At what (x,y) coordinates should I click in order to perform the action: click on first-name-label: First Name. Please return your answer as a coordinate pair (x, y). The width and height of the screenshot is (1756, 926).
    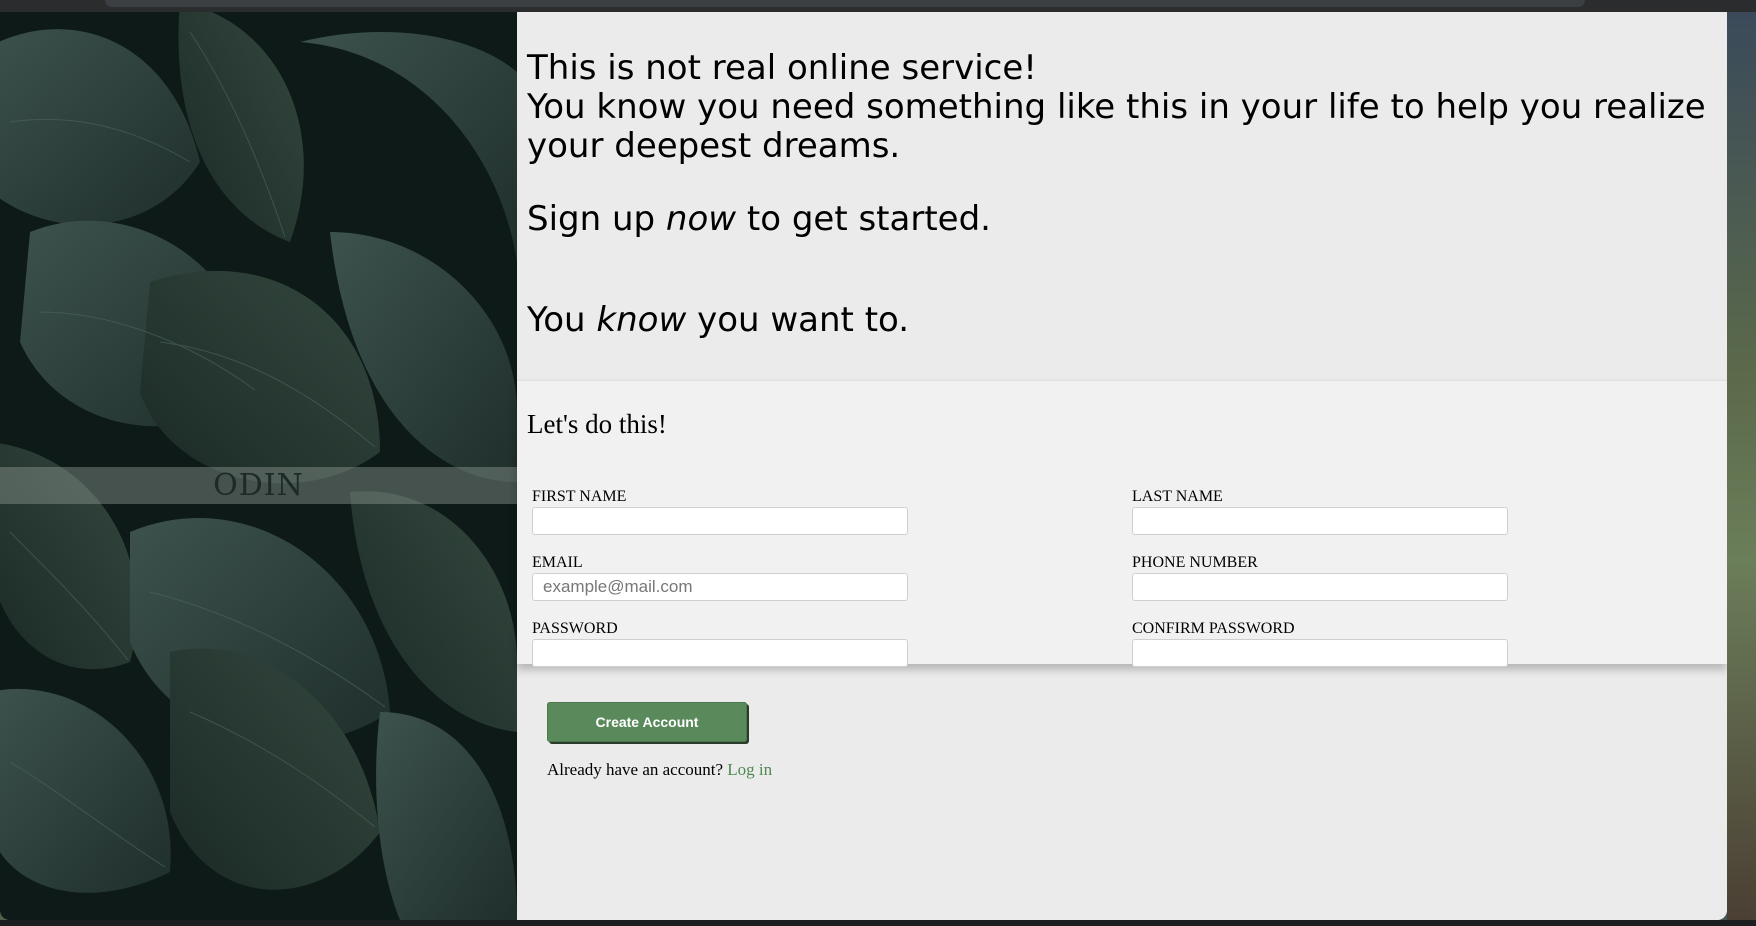
    Looking at the image, I should click on (579, 496).